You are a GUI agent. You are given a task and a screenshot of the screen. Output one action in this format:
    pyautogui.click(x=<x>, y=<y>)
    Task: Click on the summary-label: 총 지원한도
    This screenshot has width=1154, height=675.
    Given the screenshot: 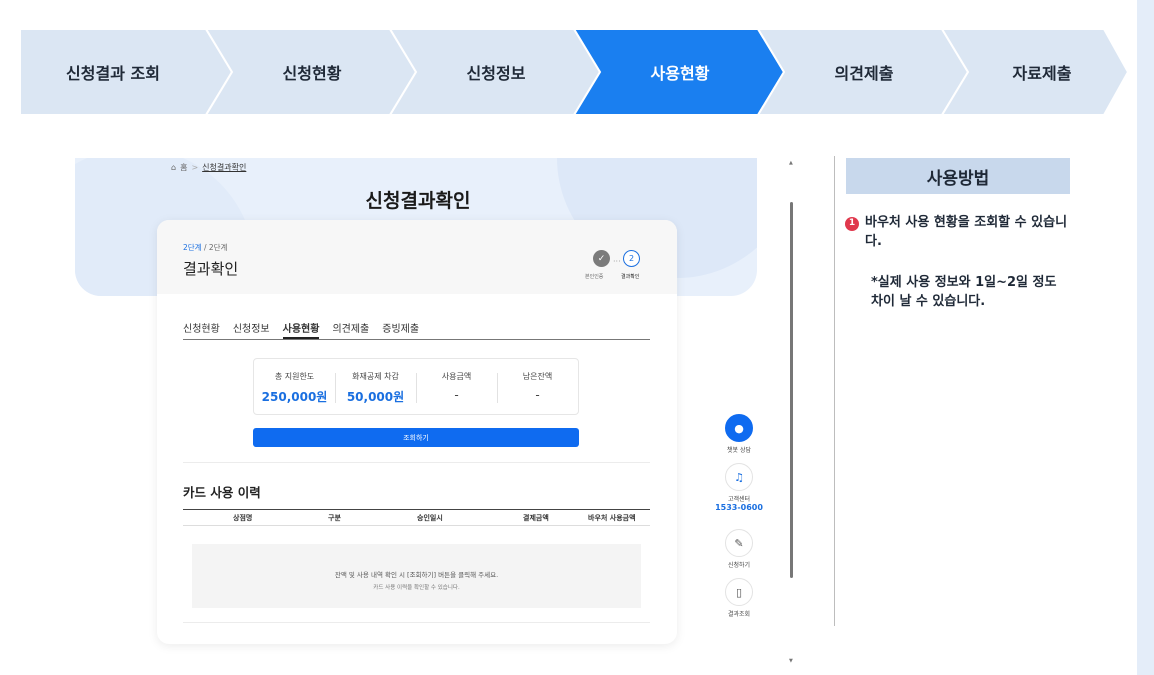 What is the action you would take?
    pyautogui.click(x=294, y=376)
    